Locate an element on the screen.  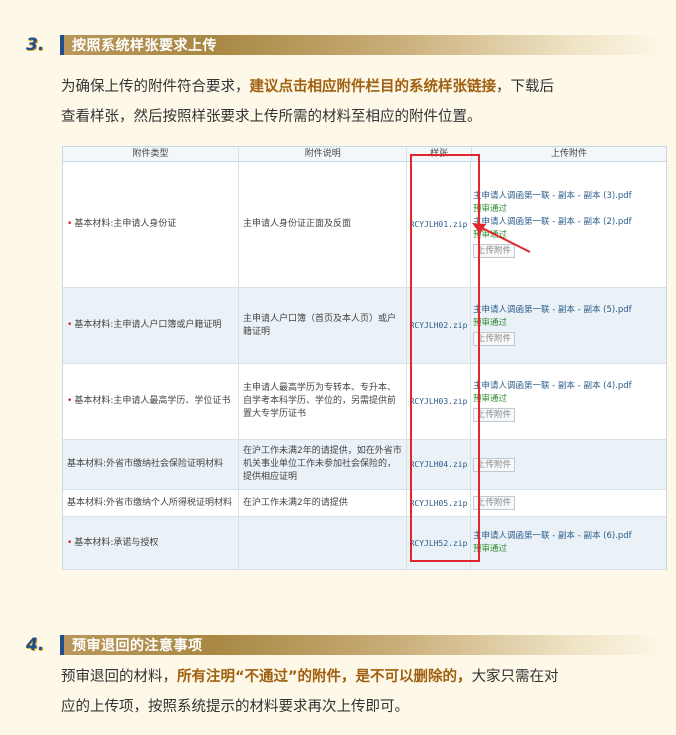
body-text: 预审退回的材料， is located at coordinates (119, 677).